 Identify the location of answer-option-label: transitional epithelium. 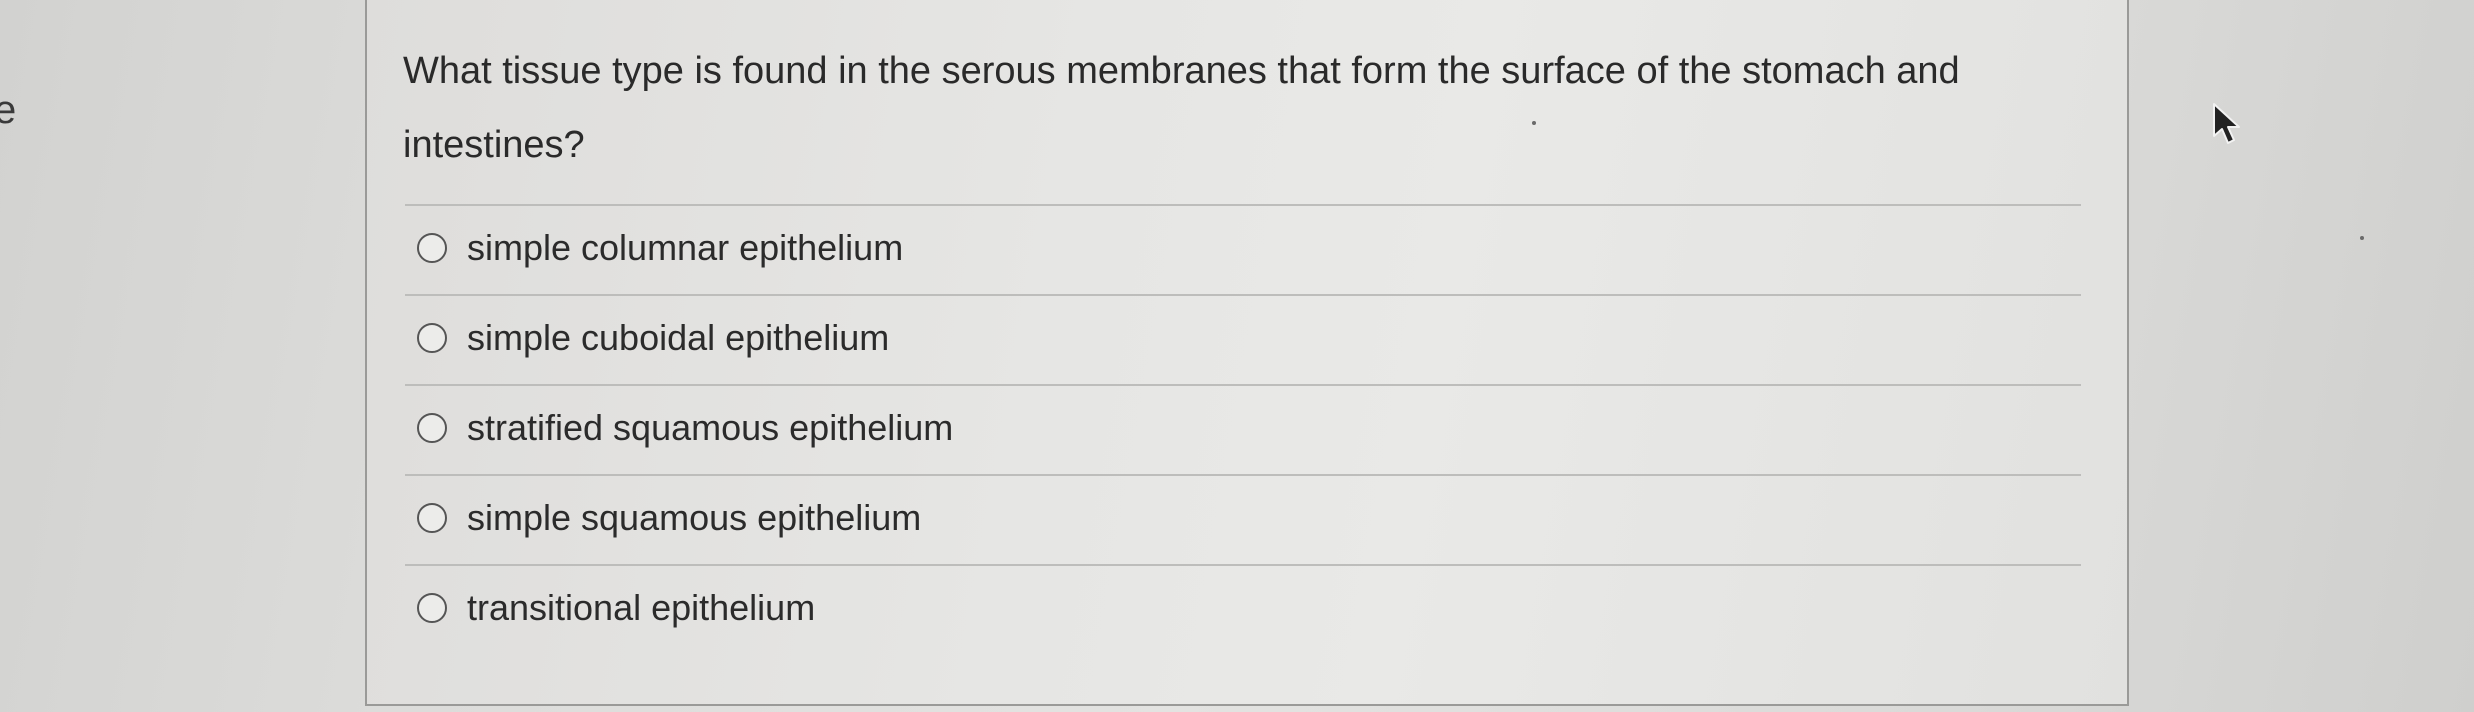
(641, 607).